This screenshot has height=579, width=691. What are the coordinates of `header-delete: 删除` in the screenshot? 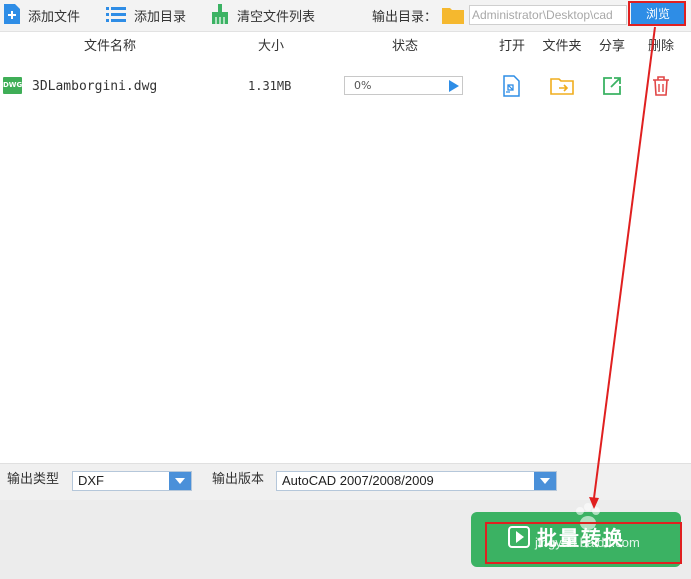 It's located at (660, 46).